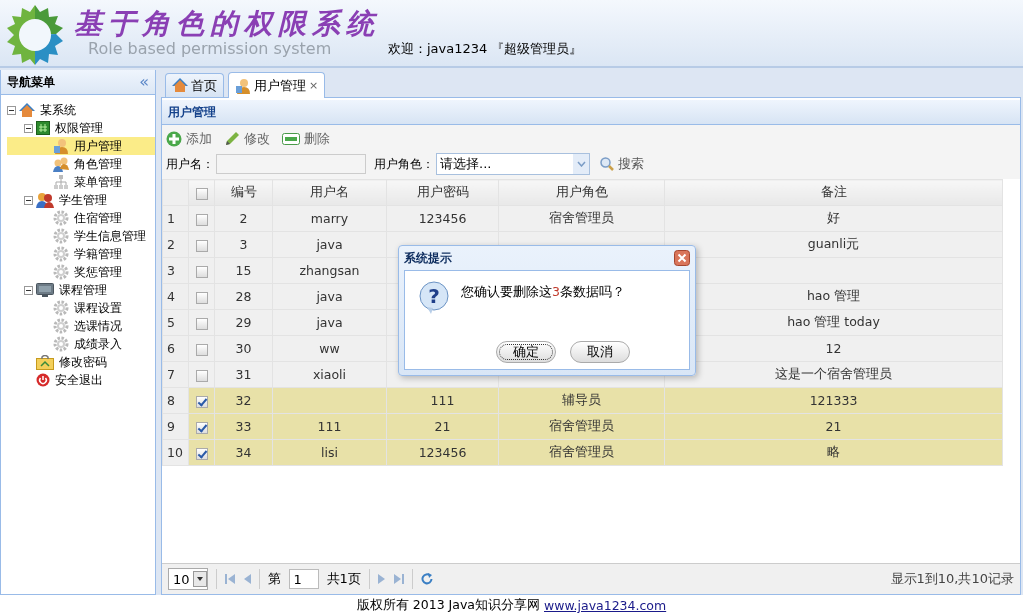 This screenshot has height=616, width=1023. I want to click on page-number-field: 1, so click(303, 579).